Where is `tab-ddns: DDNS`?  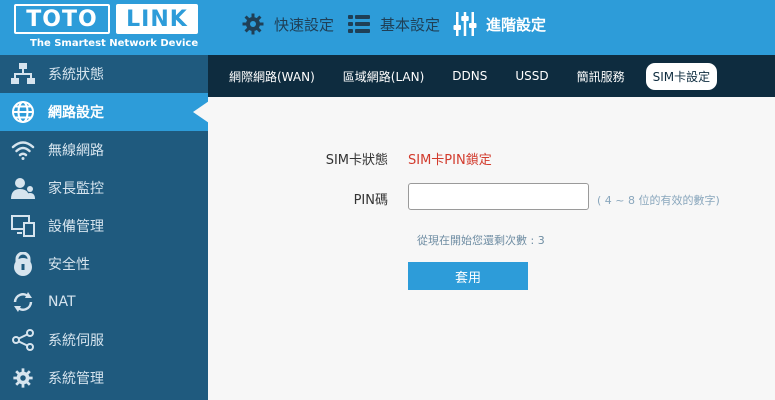
tab-ddns: DDNS is located at coordinates (469, 76).